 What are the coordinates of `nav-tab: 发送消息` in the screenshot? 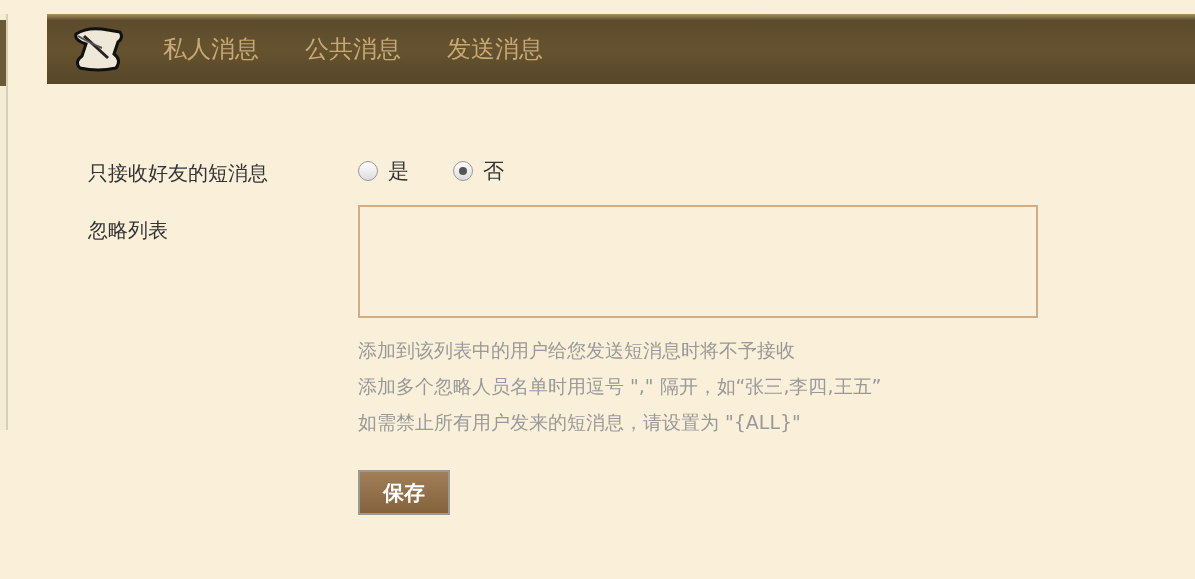 It's located at (495, 49).